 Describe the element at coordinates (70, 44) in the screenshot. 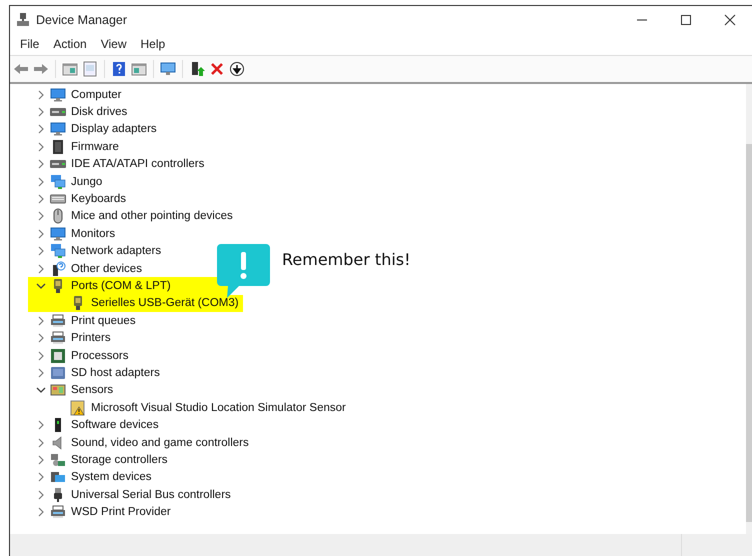

I see `menu-item: Action` at that location.